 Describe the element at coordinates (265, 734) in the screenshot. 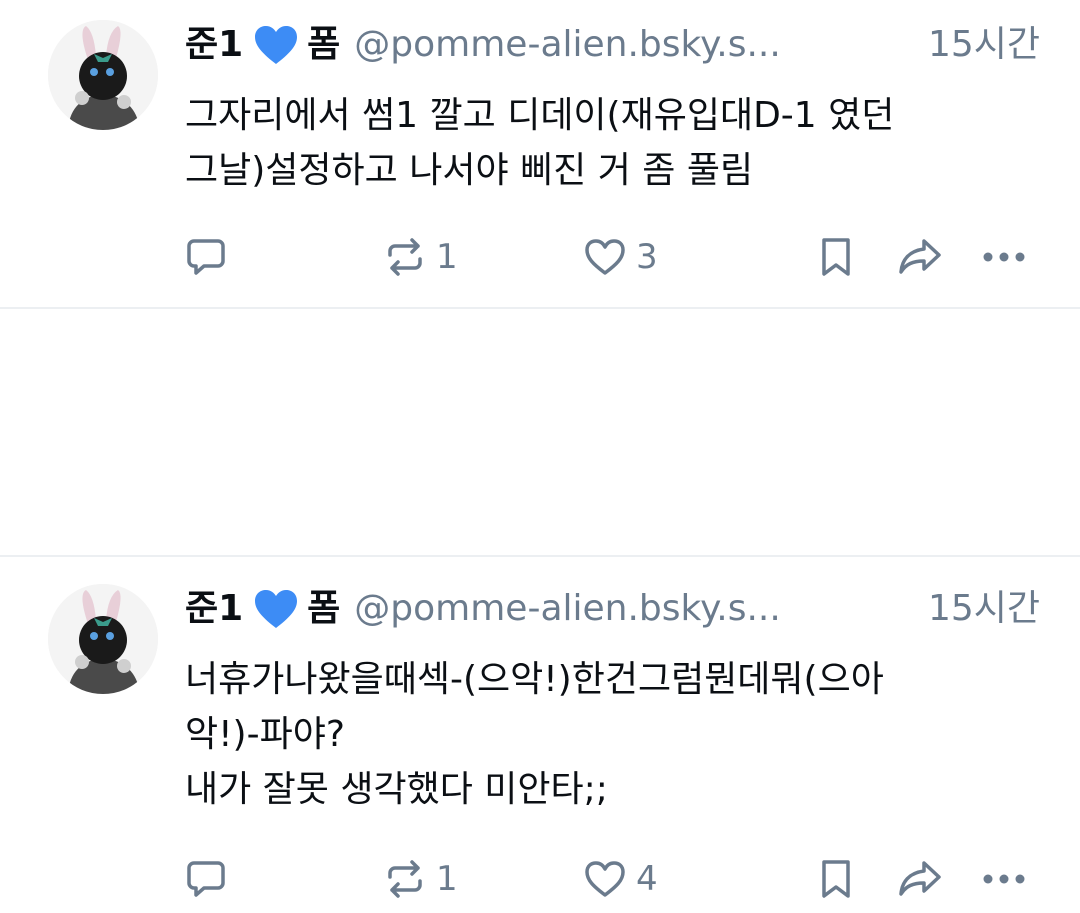

I see `post-text-line: 악!)-파야?` at that location.